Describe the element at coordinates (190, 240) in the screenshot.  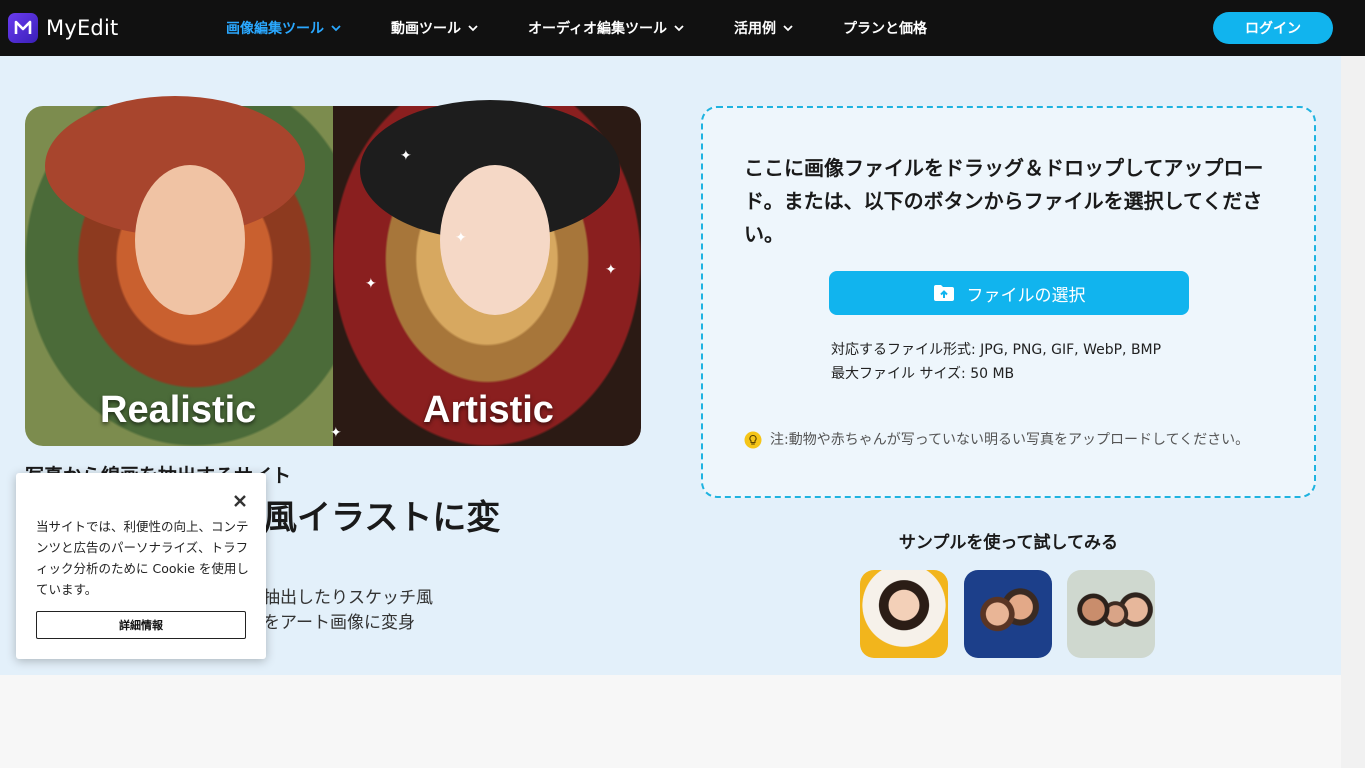
I see `face-shape` at that location.